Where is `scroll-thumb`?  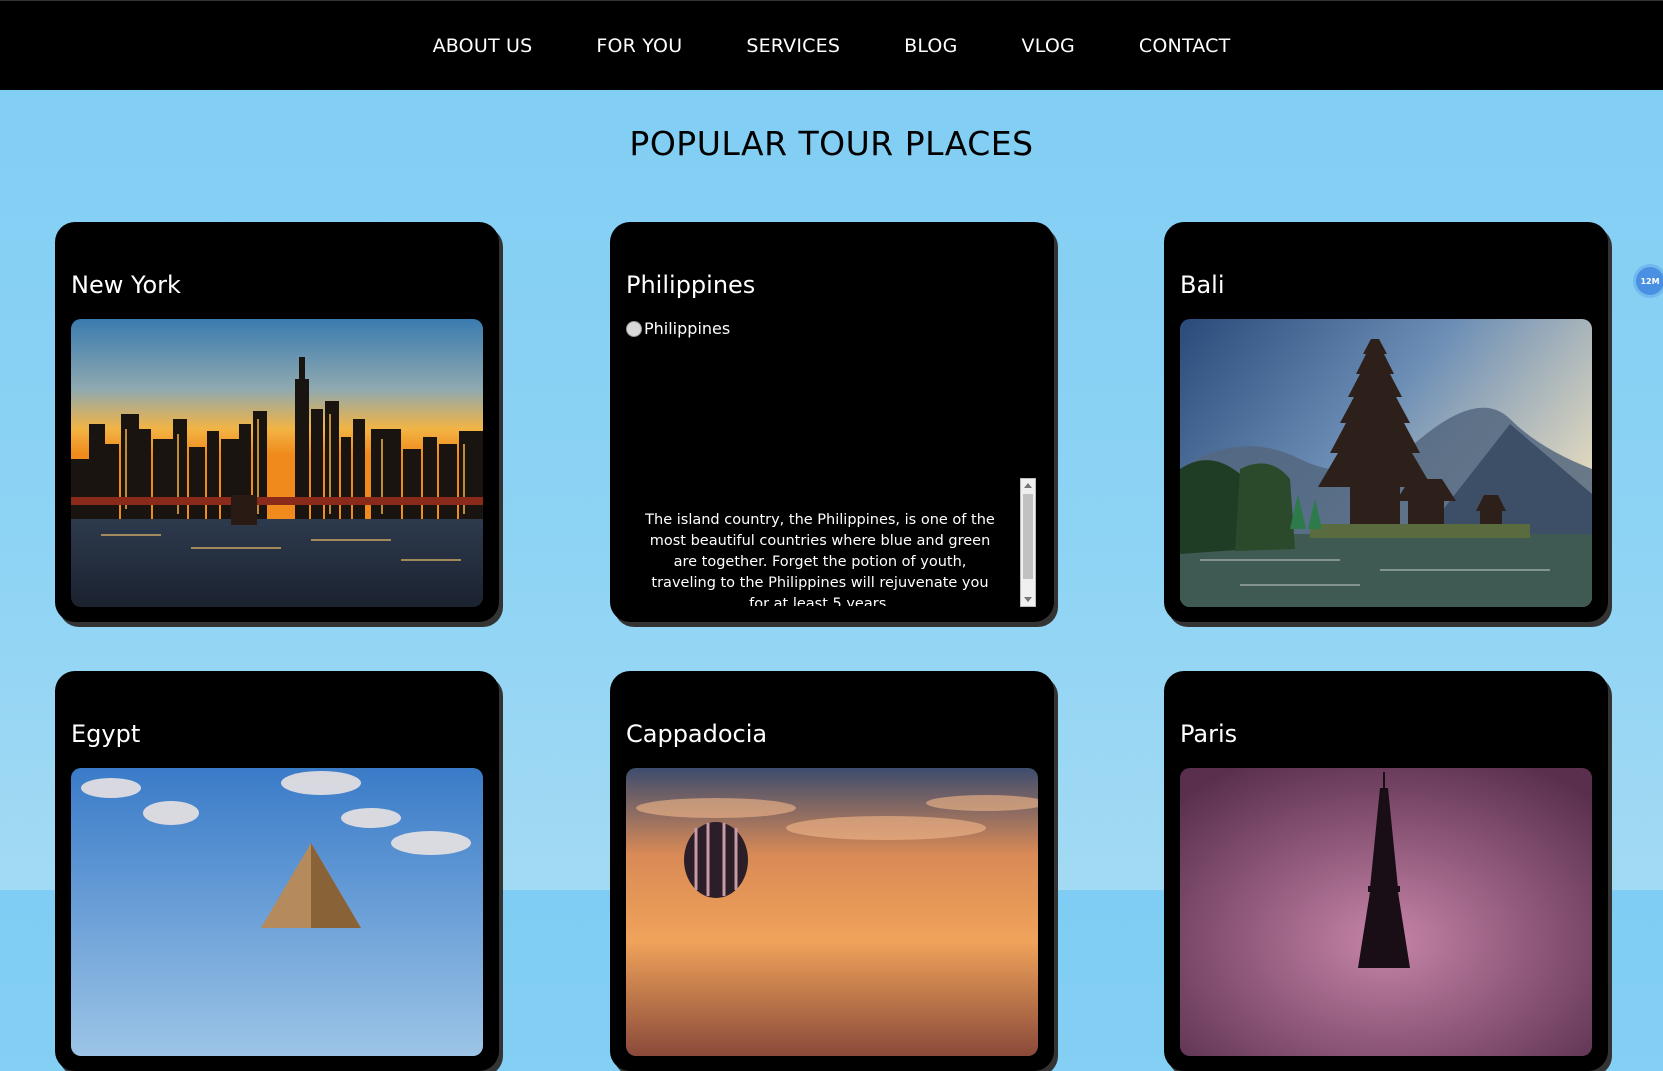
scroll-thumb is located at coordinates (1028, 536).